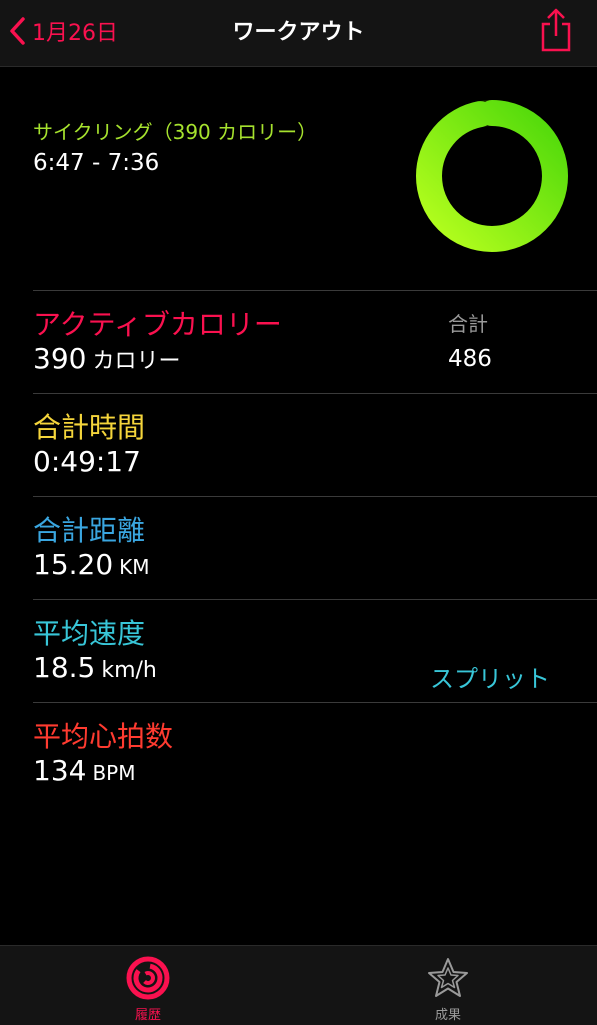  What do you see at coordinates (492, 176) in the screenshot?
I see `activity-ring` at bounding box center [492, 176].